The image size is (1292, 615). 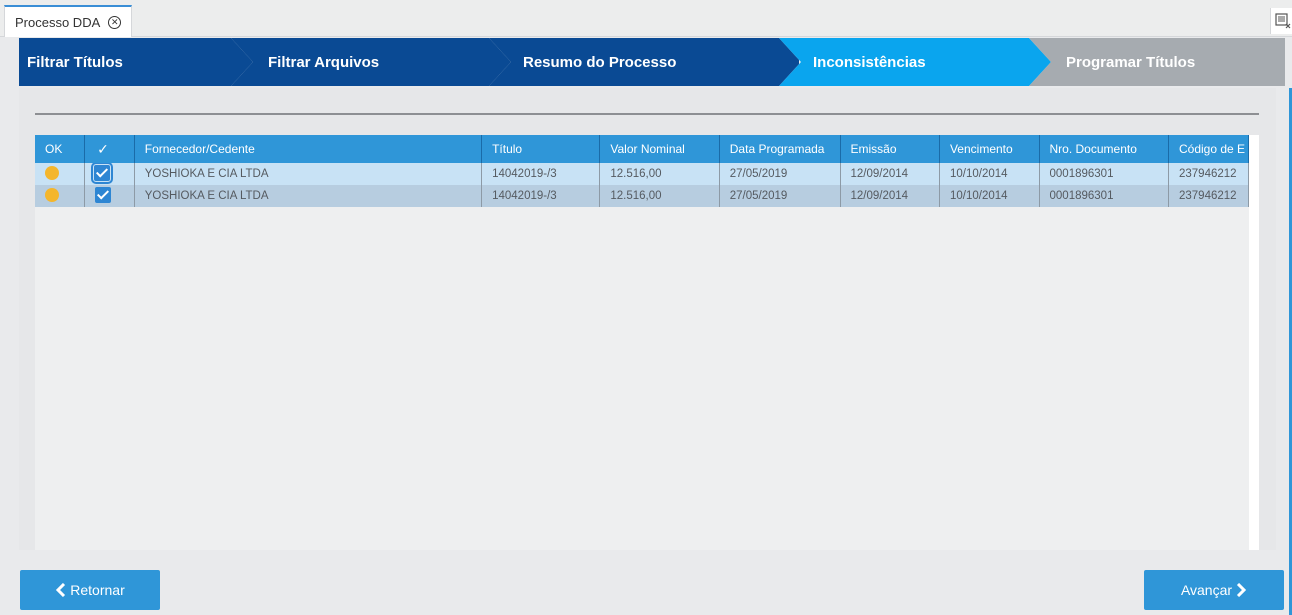 I want to click on check-icon: ✓, so click(x=103, y=148).